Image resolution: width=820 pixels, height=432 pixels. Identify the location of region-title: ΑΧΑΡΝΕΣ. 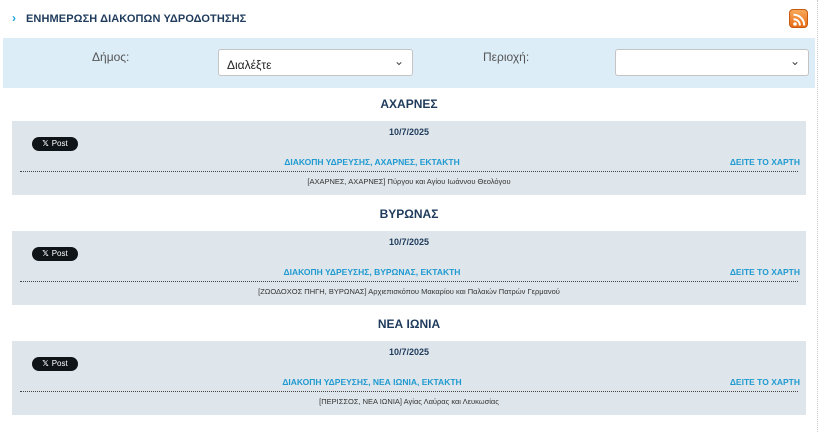
(409, 104).